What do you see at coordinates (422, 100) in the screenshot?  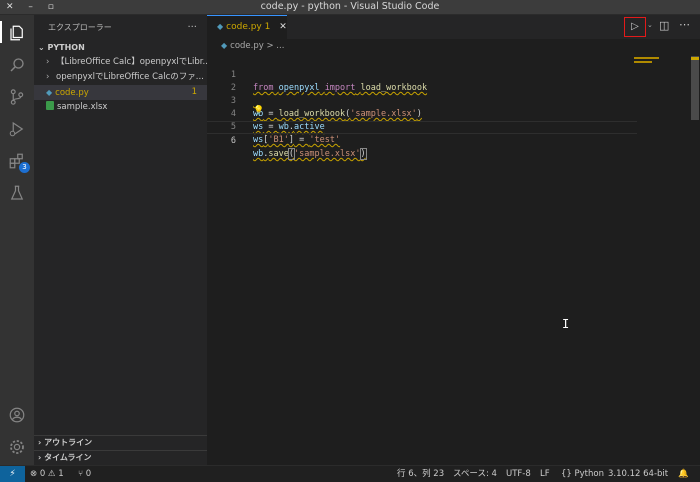 I see `code-line-3: 3 wb = load_workbook('sample.xlsx')` at bounding box center [422, 100].